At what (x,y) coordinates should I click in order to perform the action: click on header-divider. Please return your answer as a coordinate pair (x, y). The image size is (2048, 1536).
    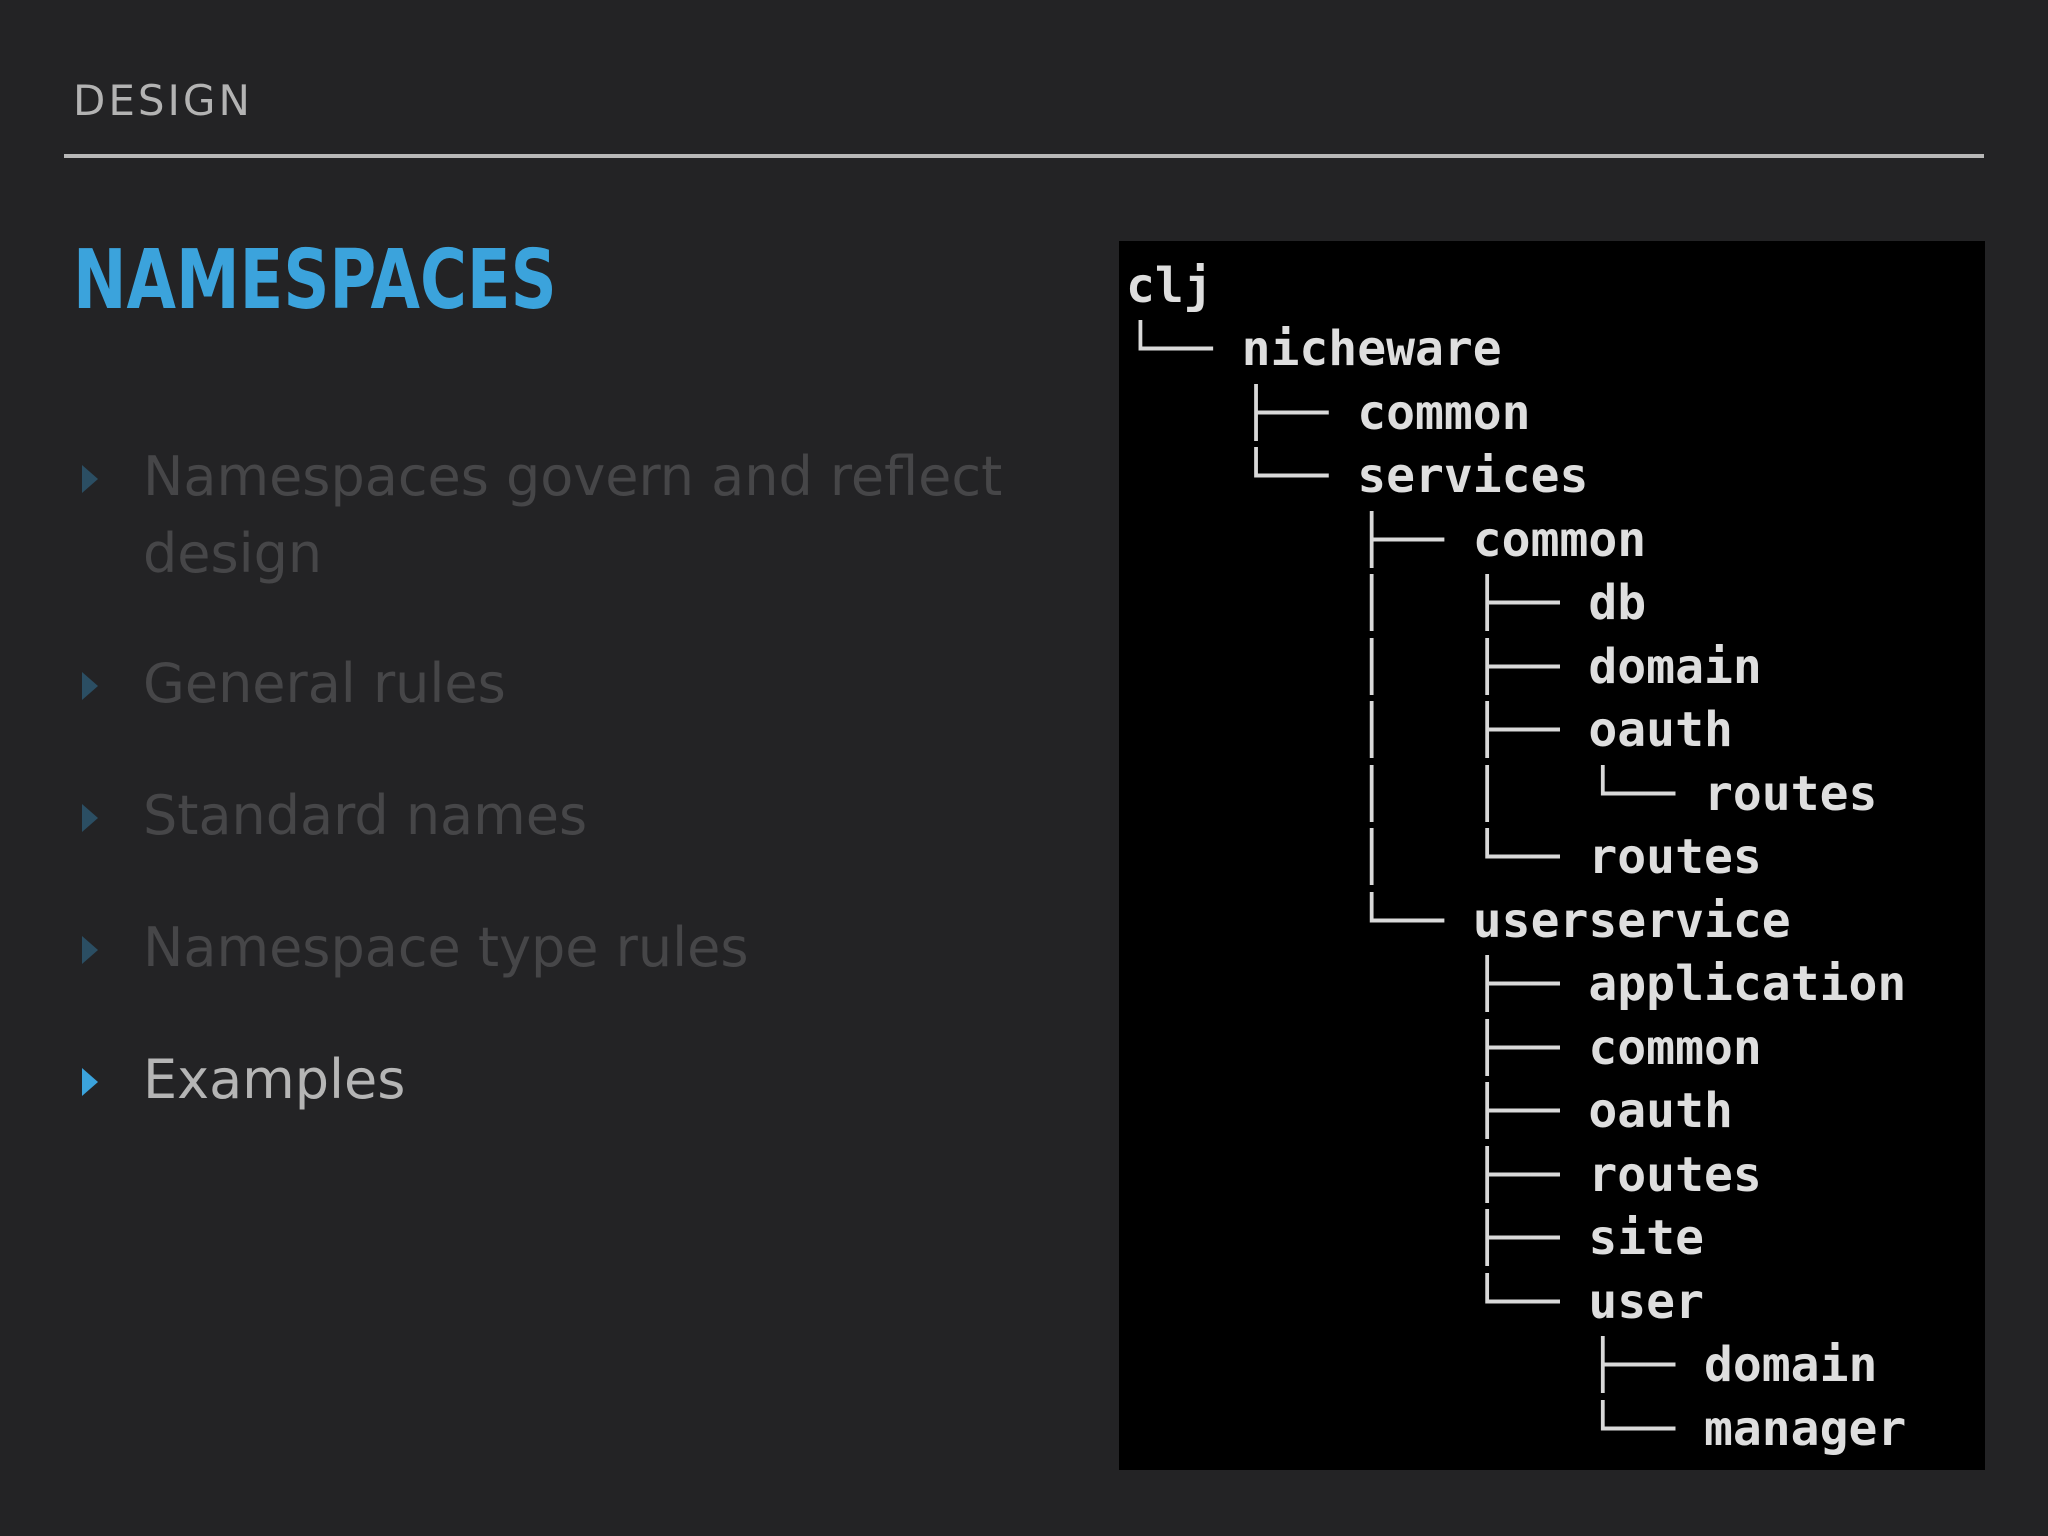
    Looking at the image, I should click on (1024, 156).